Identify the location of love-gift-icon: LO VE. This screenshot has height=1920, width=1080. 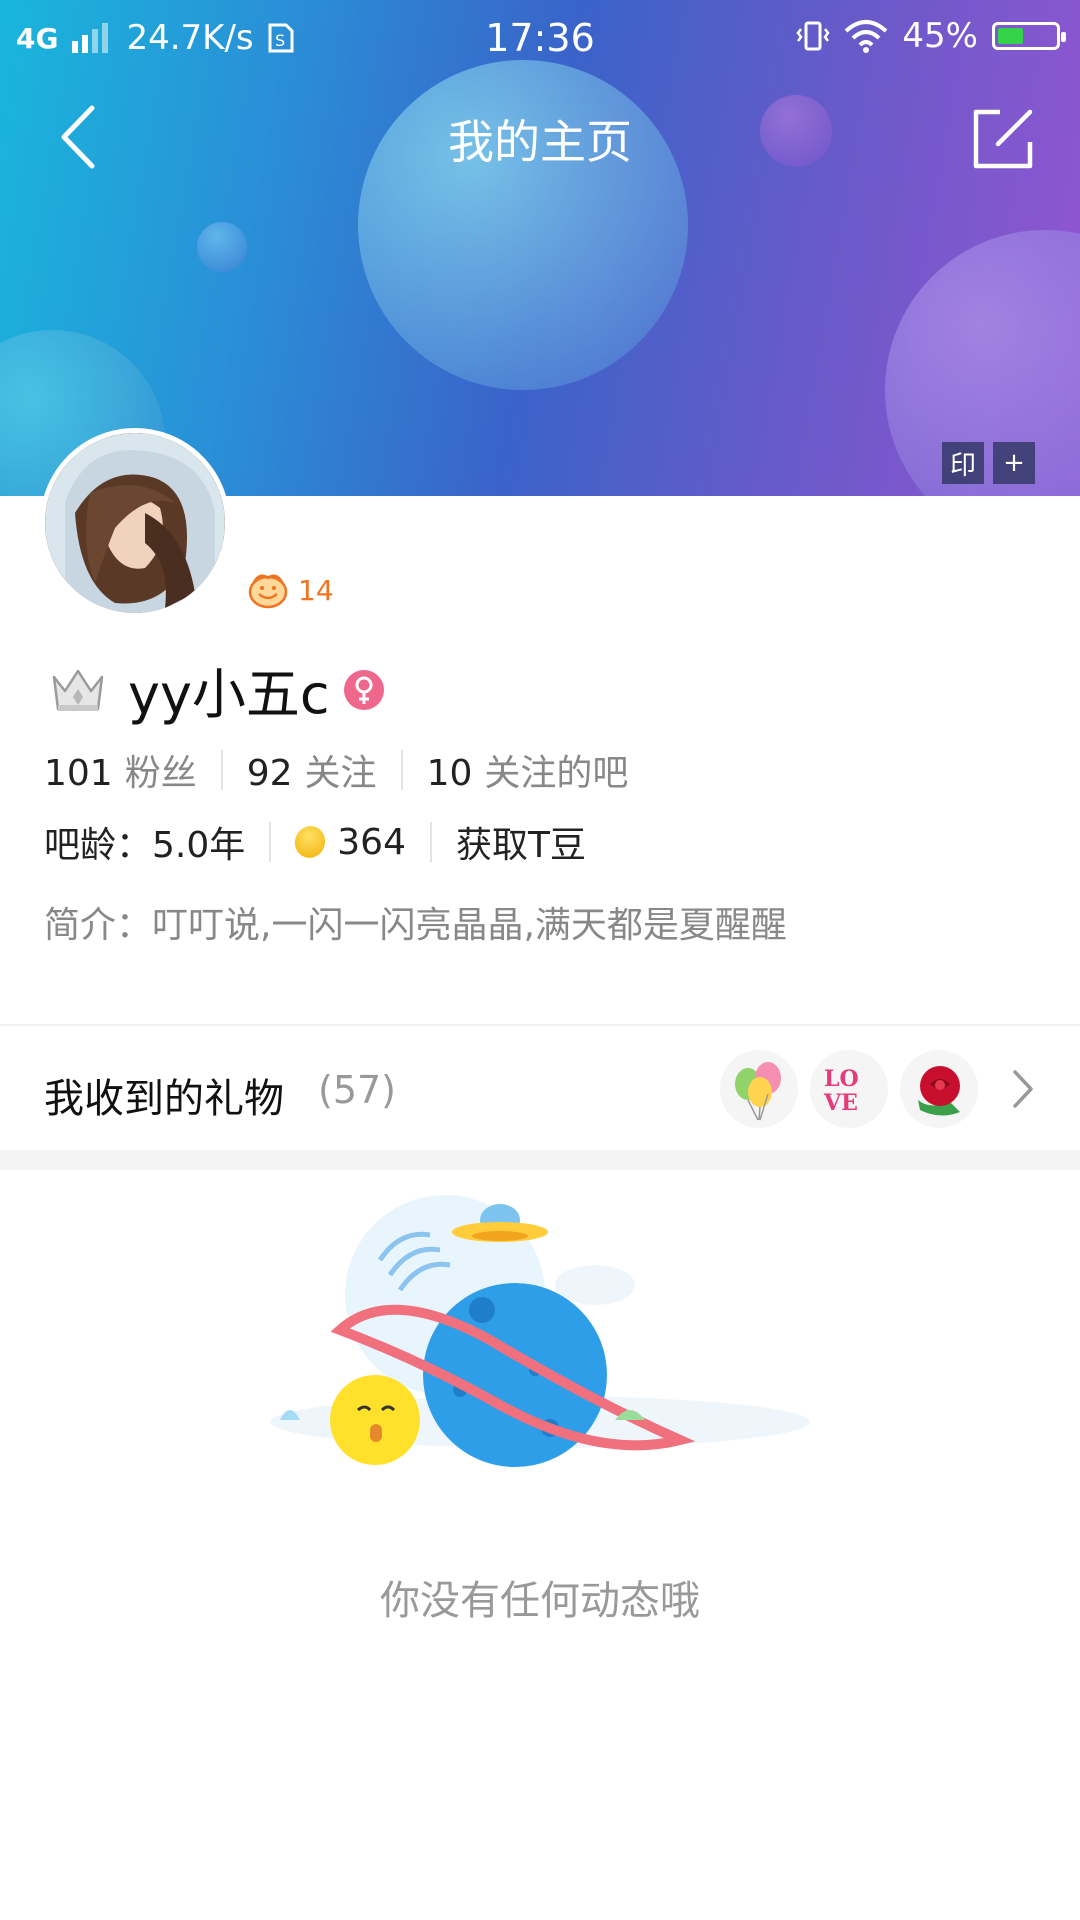
(849, 1089).